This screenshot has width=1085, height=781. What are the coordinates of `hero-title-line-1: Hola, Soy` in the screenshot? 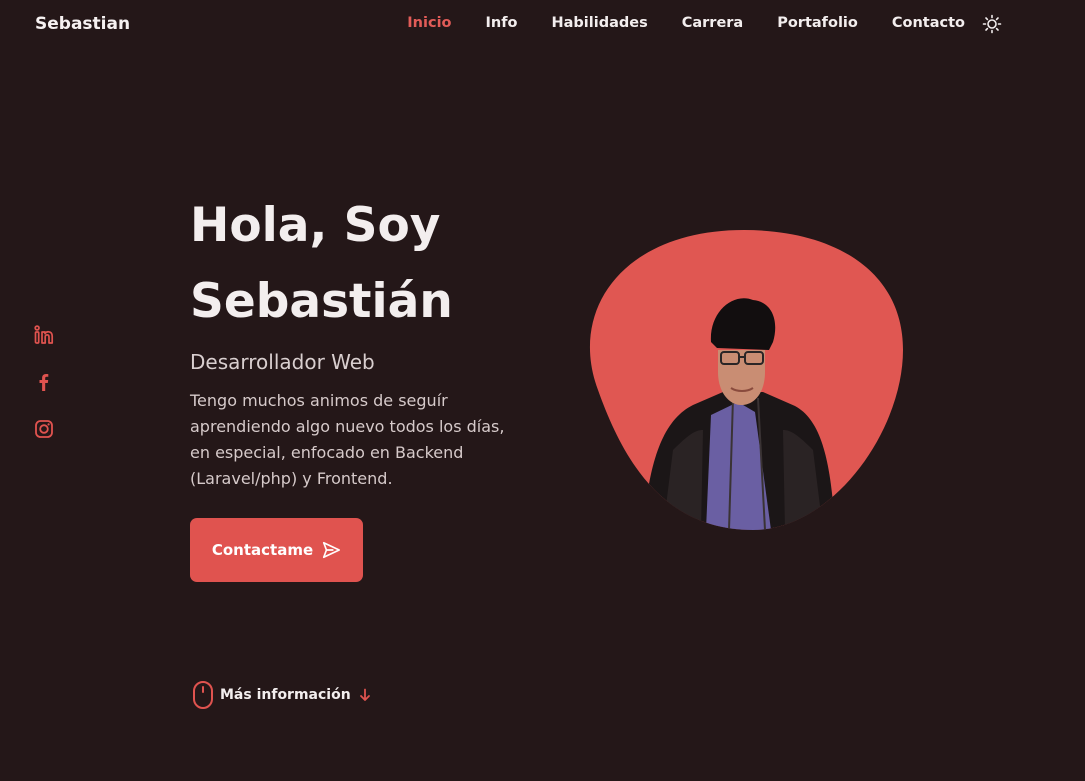 It's located at (315, 225).